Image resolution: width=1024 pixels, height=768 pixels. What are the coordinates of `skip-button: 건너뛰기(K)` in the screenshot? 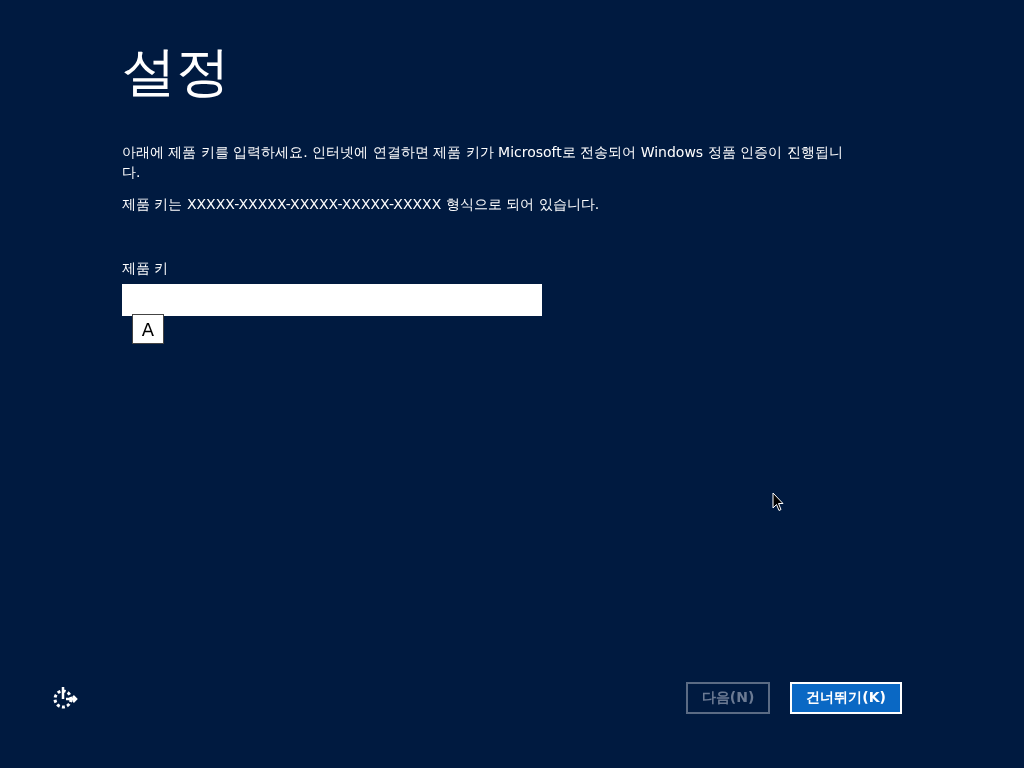 It's located at (846, 698).